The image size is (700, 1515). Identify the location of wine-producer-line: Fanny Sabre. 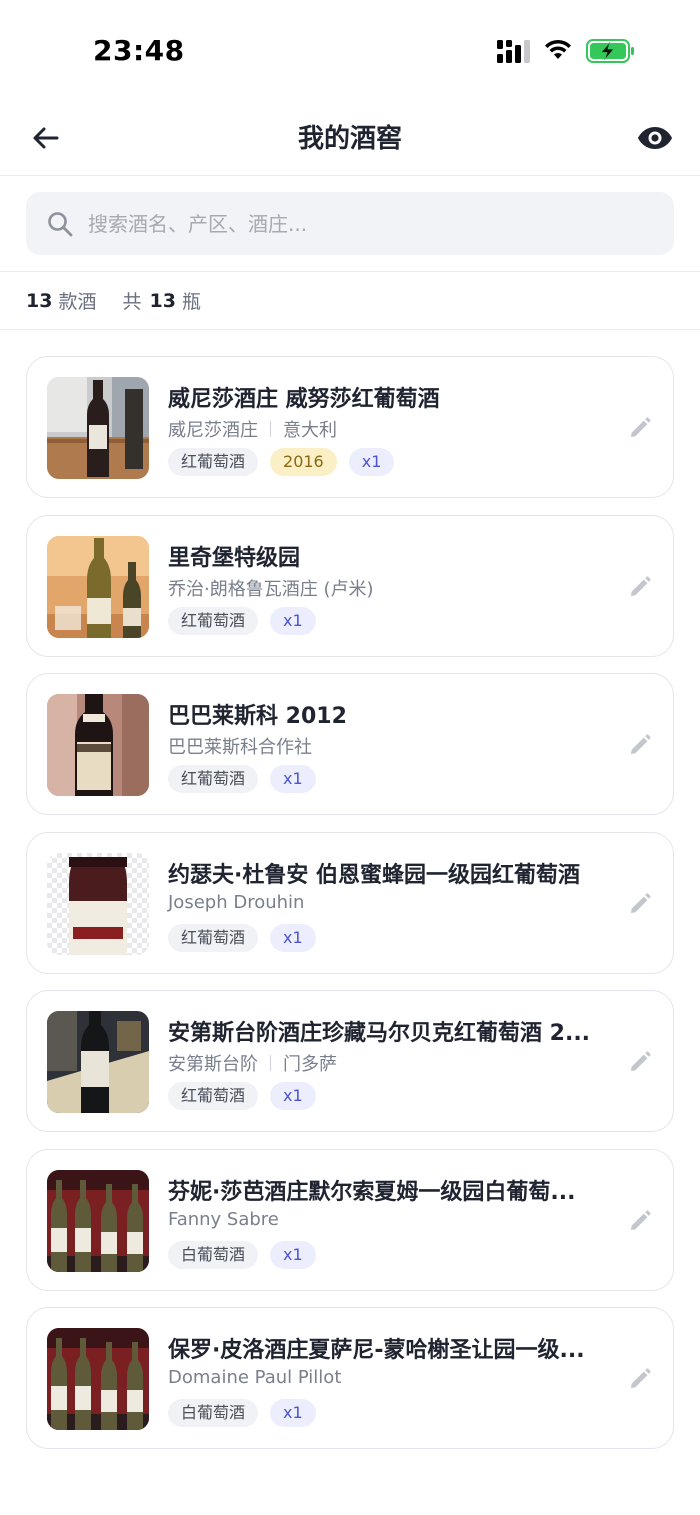
(223, 1219).